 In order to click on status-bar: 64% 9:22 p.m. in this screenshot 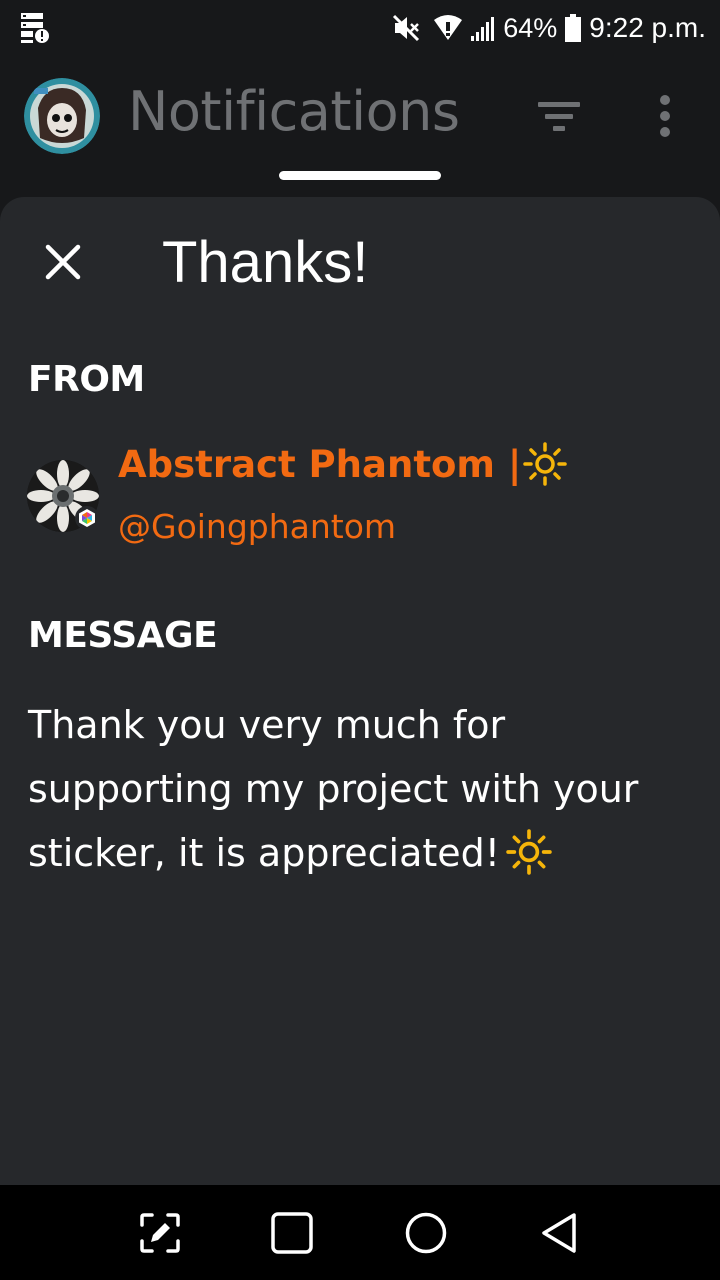, I will do `click(360, 29)`.